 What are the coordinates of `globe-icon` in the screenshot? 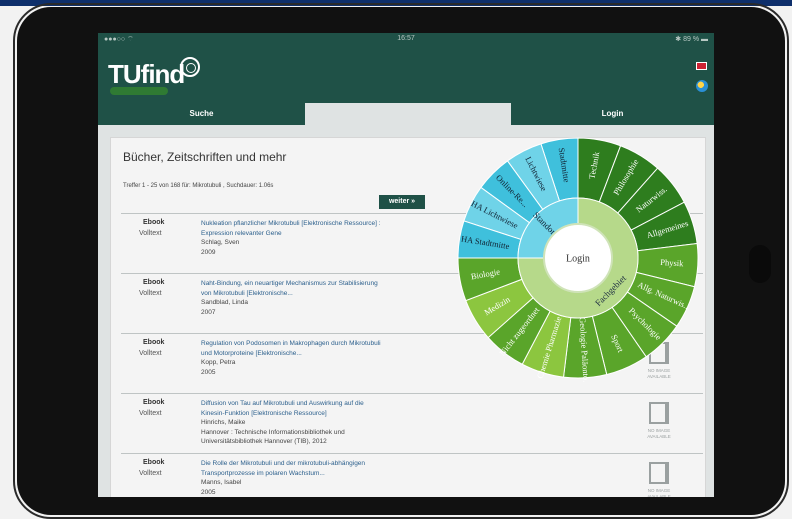 It's located at (702, 86).